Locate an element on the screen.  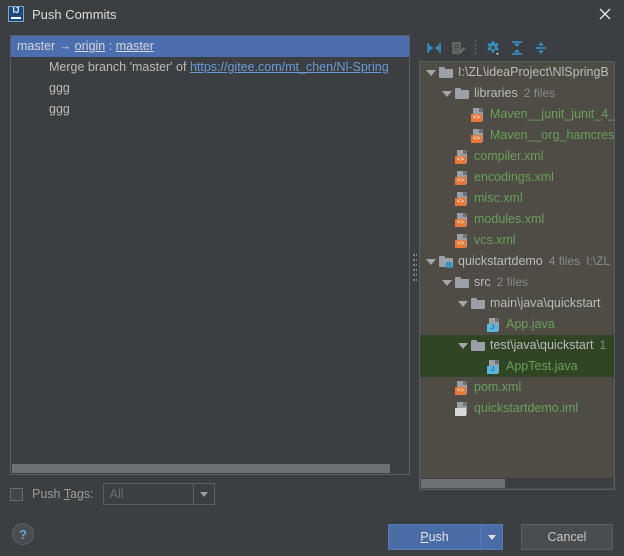
push-button-label-after: ush is located at coordinates (438, 537).